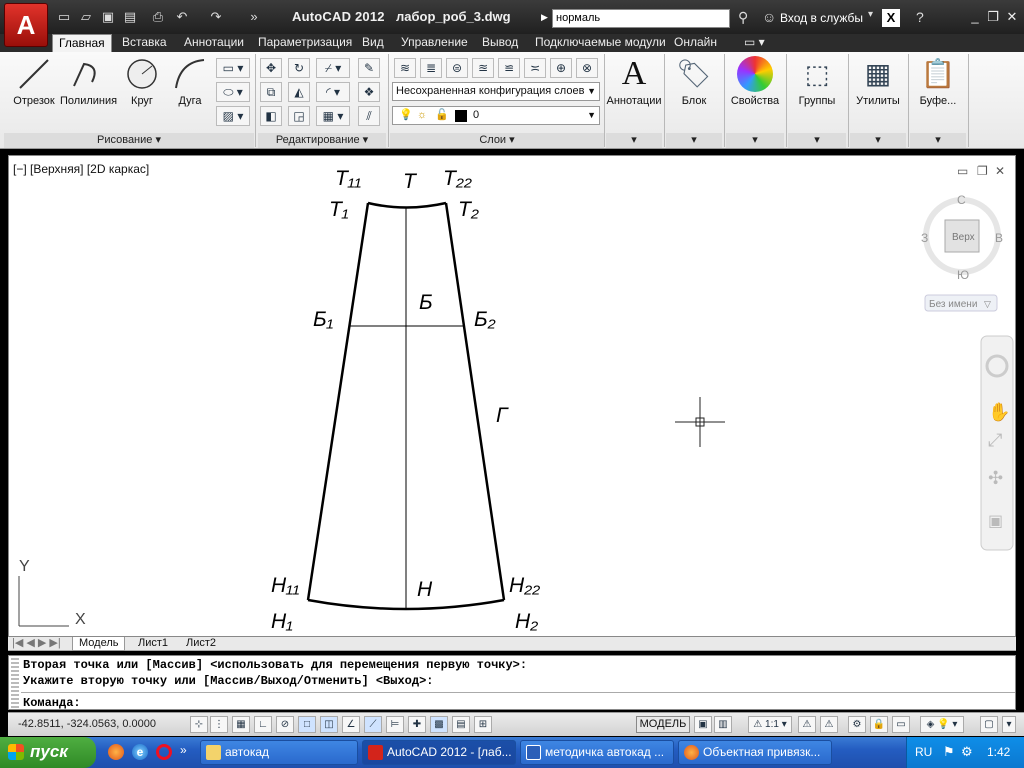 The image size is (1024, 768). Describe the element at coordinates (285, 724) in the screenshot. I see `polar-icon: ⊘` at that location.